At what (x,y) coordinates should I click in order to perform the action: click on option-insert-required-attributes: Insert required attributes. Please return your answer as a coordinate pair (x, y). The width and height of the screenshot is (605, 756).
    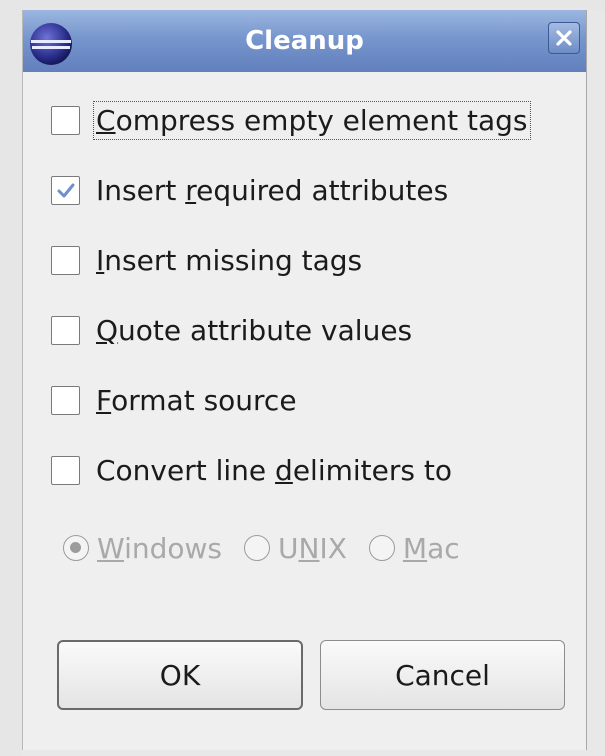
    Looking at the image, I should click on (249, 190).